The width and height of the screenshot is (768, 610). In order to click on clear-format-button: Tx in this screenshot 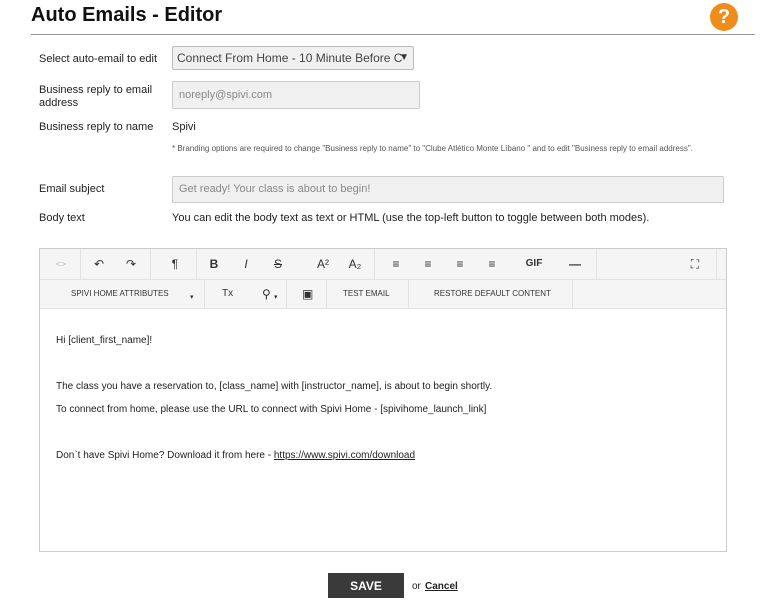, I will do `click(227, 294)`.